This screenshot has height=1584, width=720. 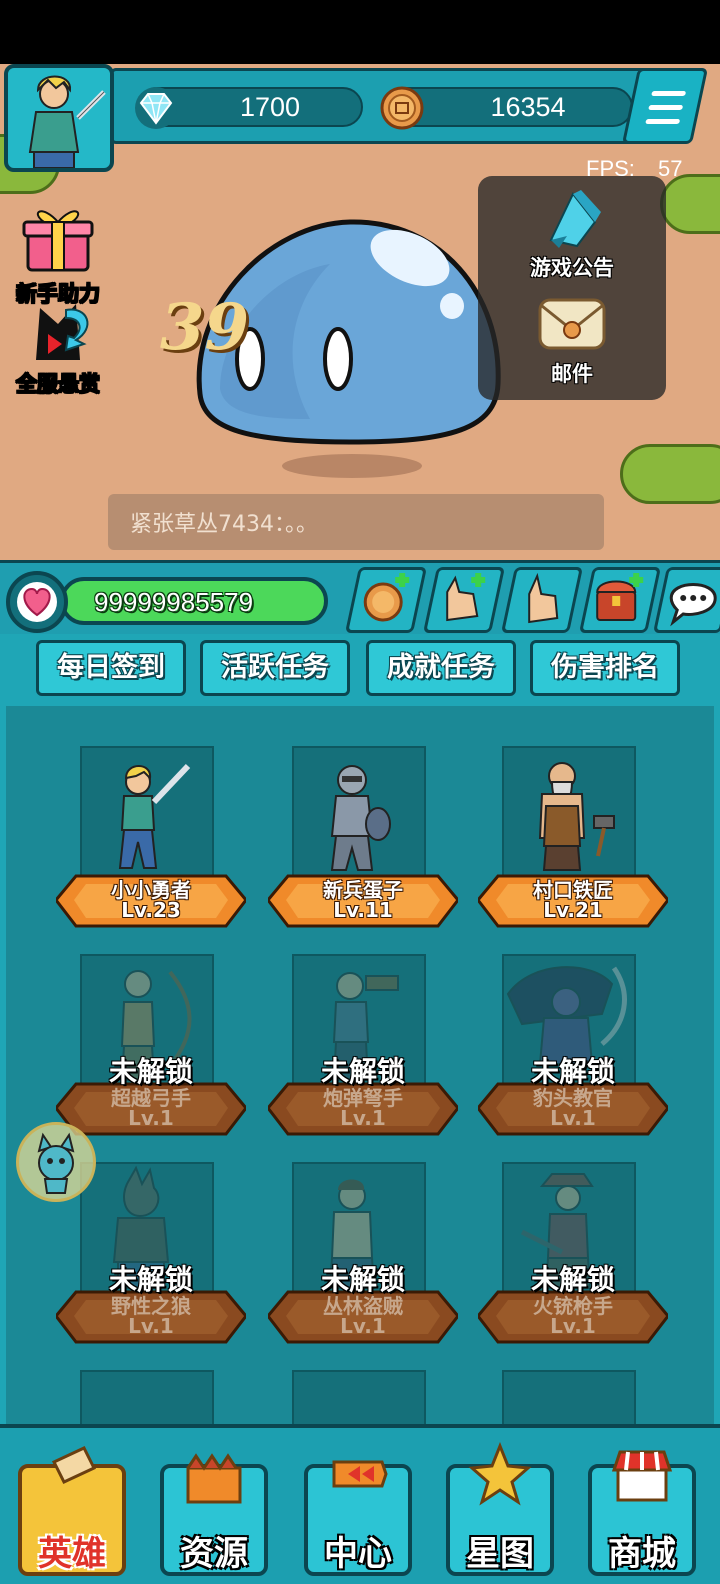 I want to click on nav-shop: 商城, so click(x=642, y=1513).